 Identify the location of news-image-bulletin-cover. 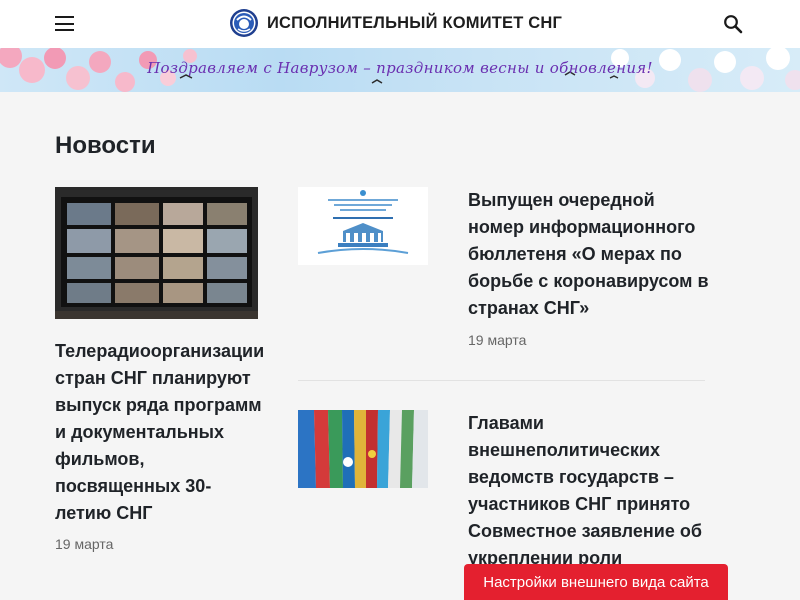
(363, 226).